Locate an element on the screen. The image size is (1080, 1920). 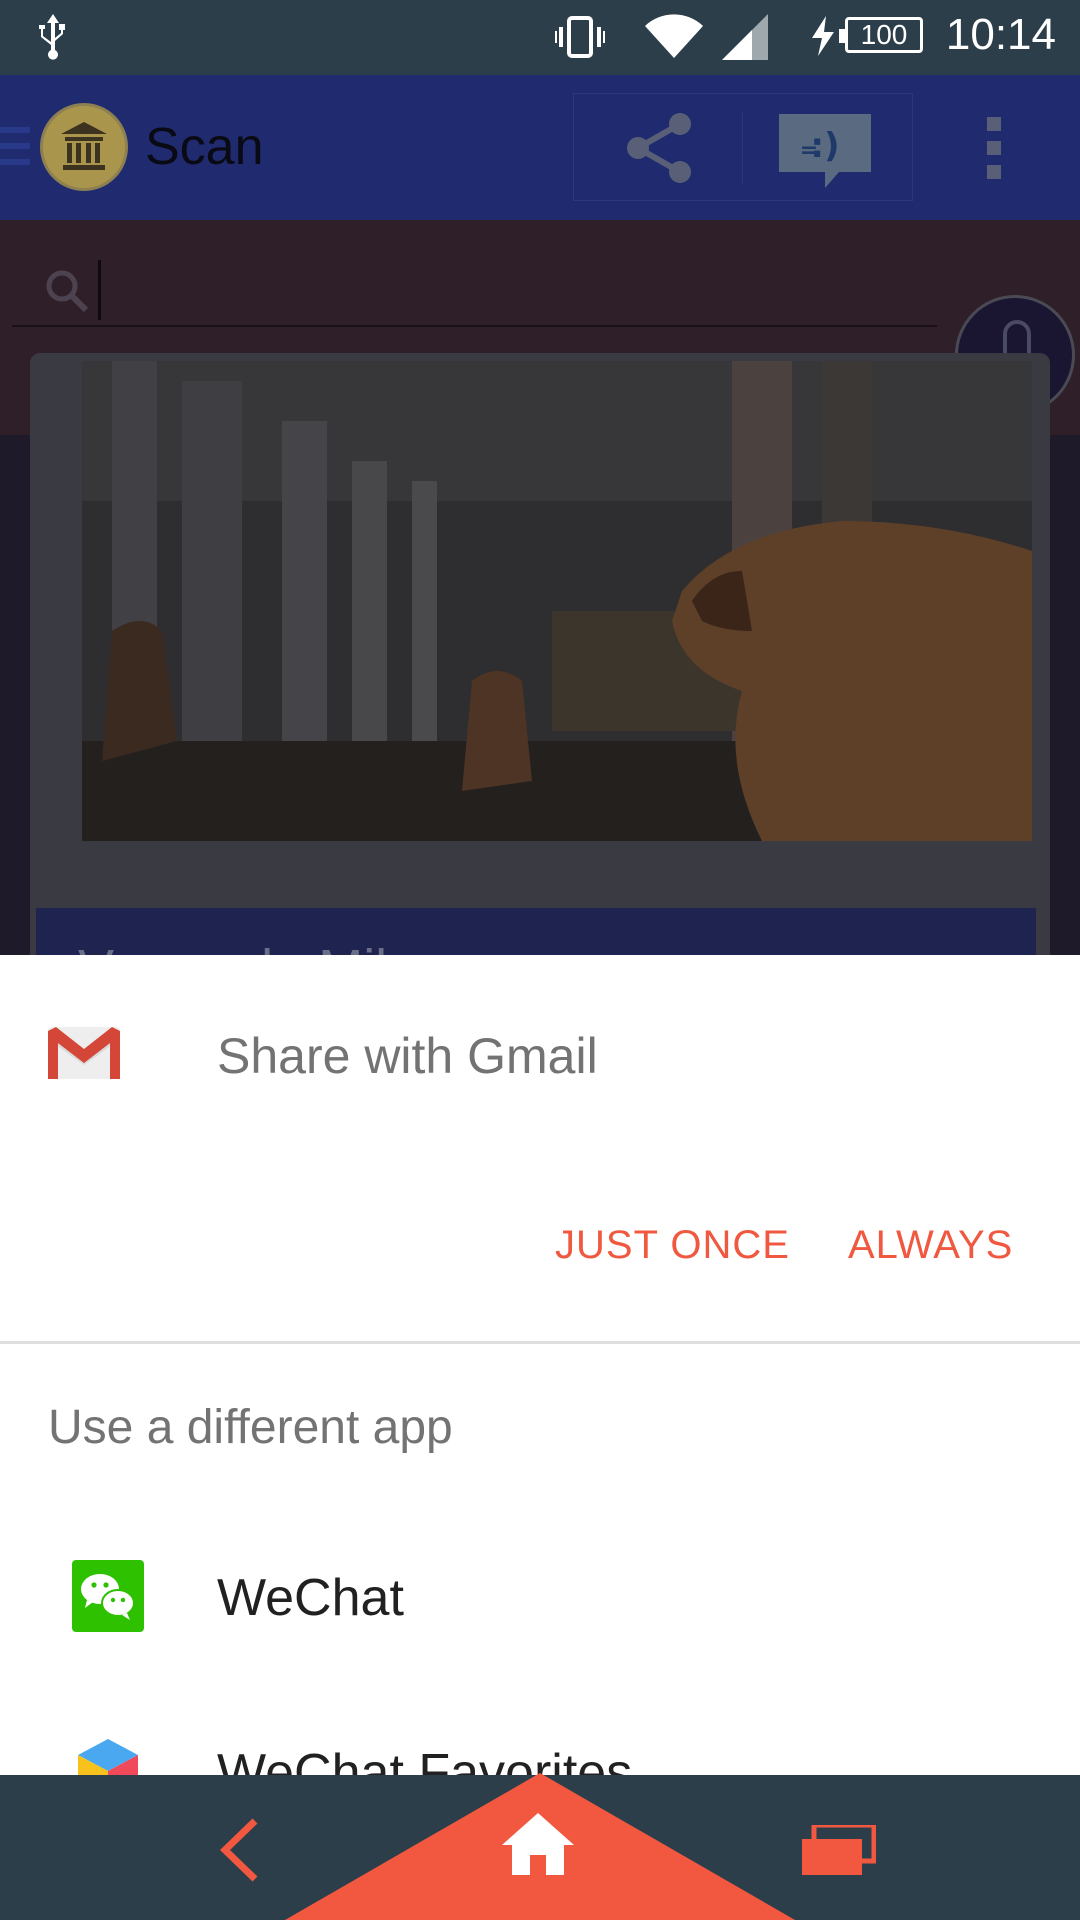
battery-level: 100 is located at coordinates (884, 34).